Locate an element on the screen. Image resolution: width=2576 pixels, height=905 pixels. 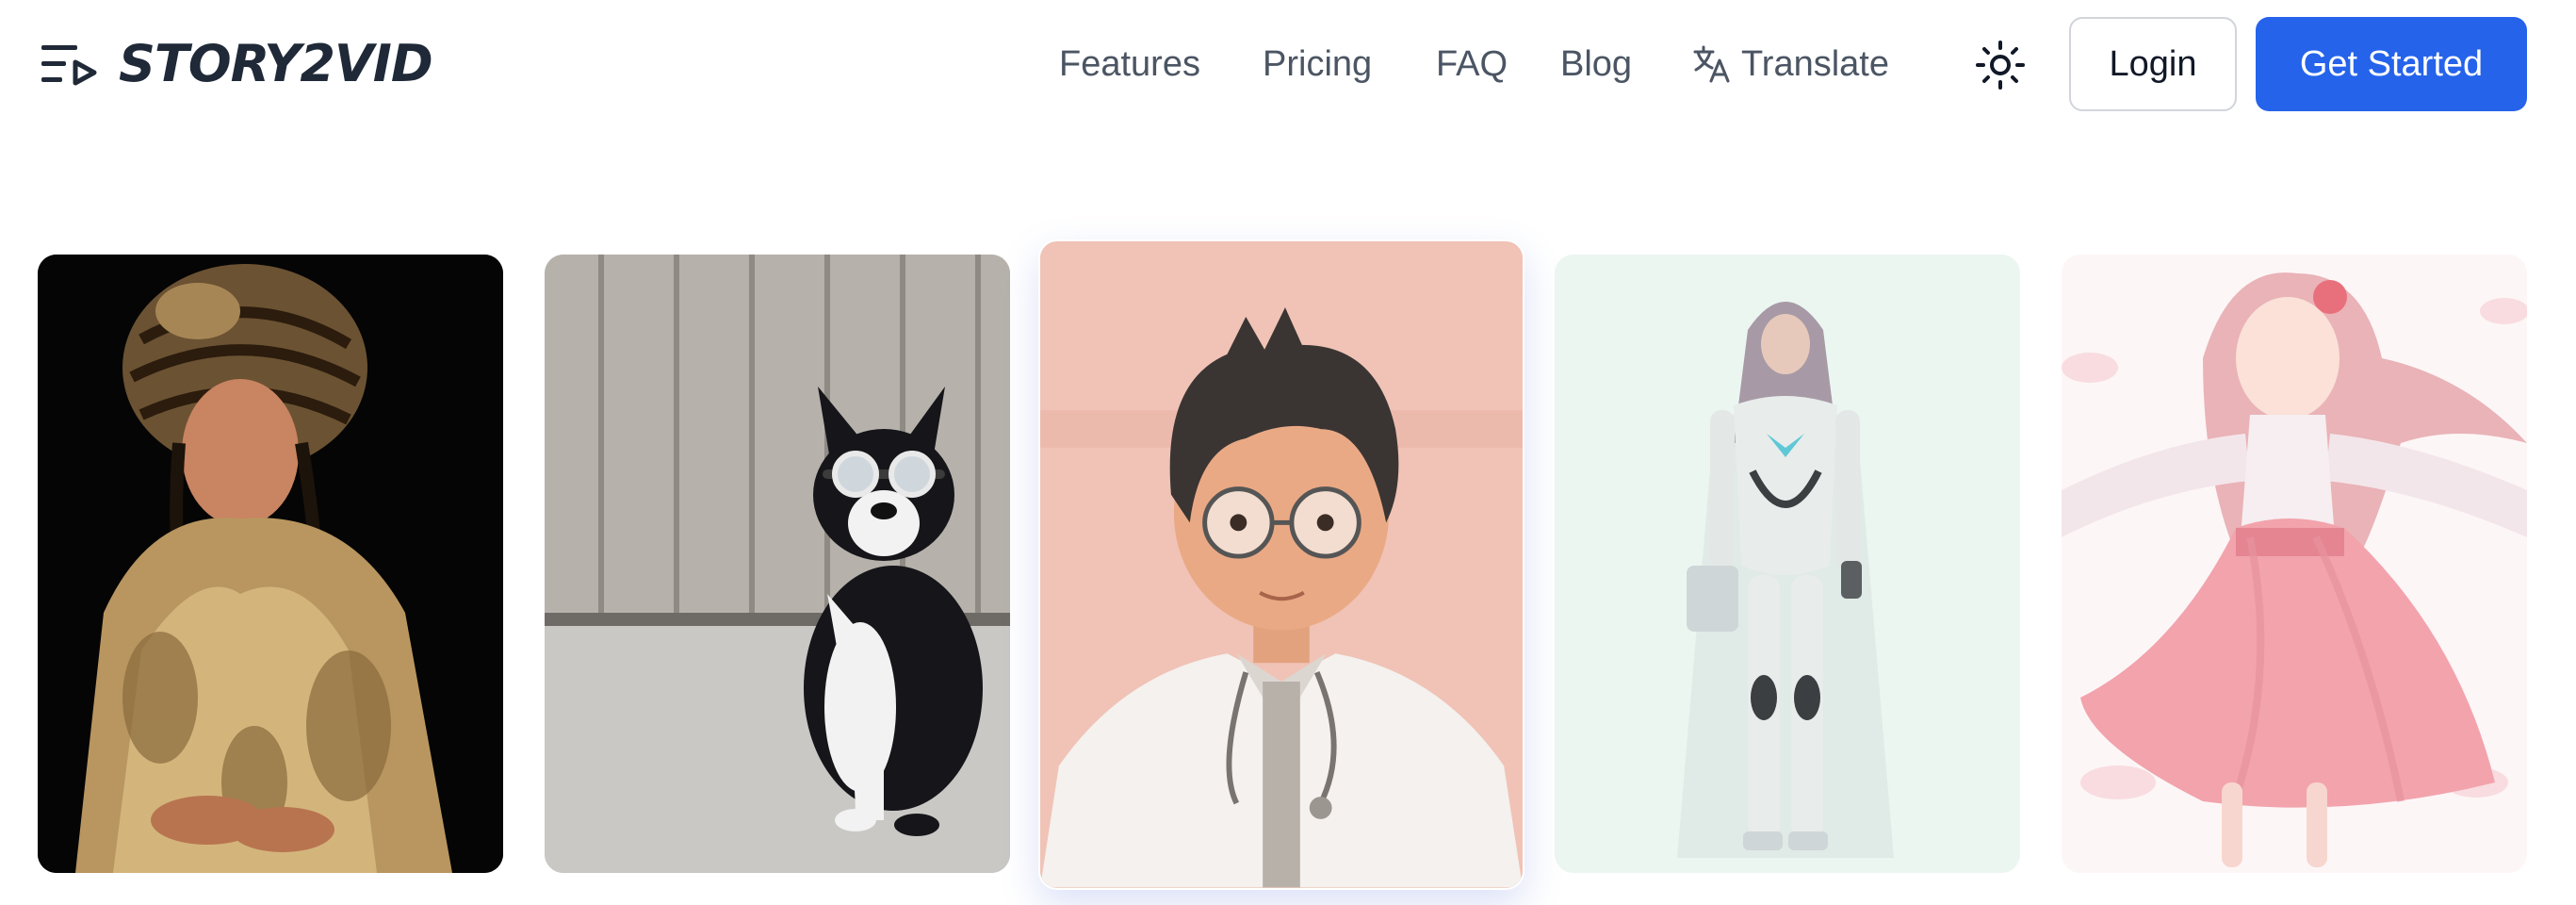
fur-coat-portrait-card is located at coordinates (270, 564).